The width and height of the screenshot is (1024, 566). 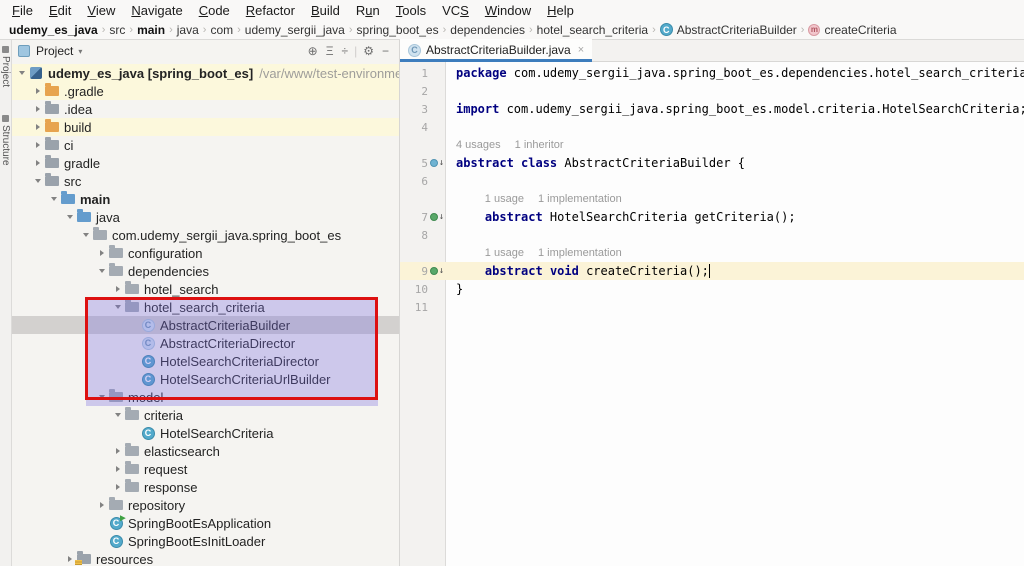 What do you see at coordinates (5, 140) in the screenshot?
I see `tool-button-structure: Structure` at bounding box center [5, 140].